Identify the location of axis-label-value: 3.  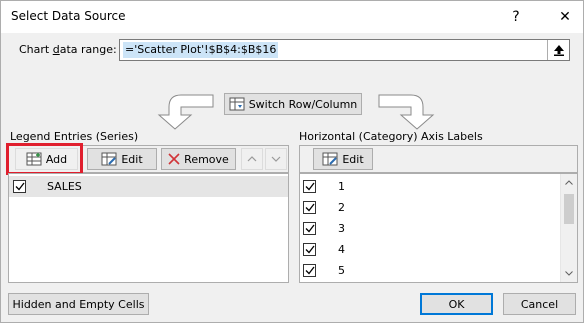
(341, 228).